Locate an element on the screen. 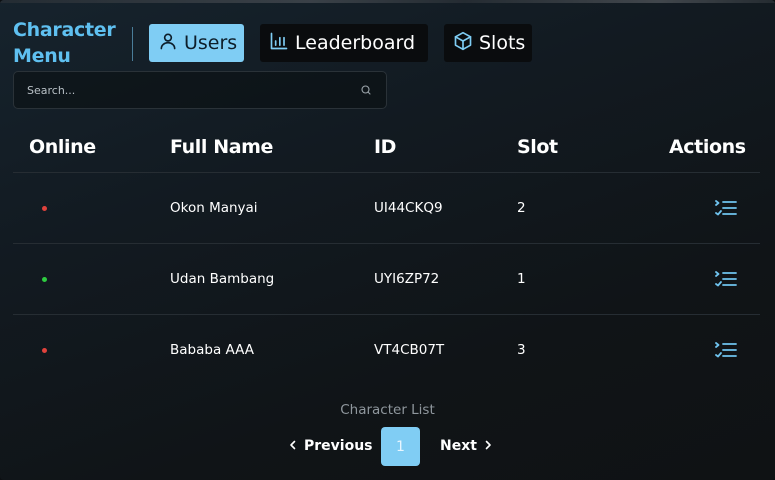 The width and height of the screenshot is (775, 480). cube-icon is located at coordinates (463, 43).